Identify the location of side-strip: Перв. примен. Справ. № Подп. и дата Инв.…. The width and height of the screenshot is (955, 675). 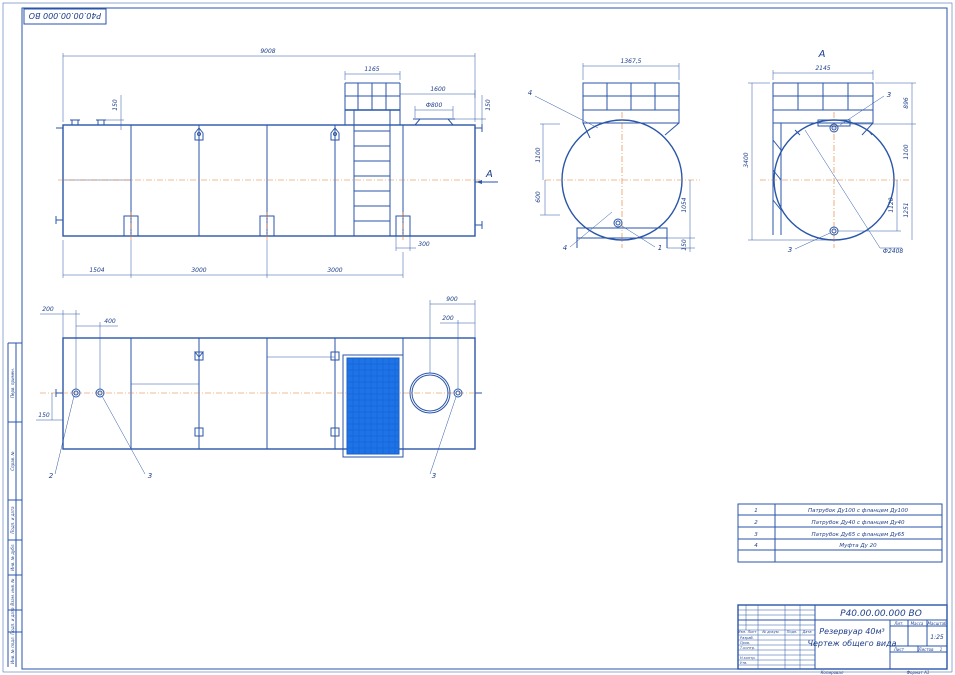
(14, 504).